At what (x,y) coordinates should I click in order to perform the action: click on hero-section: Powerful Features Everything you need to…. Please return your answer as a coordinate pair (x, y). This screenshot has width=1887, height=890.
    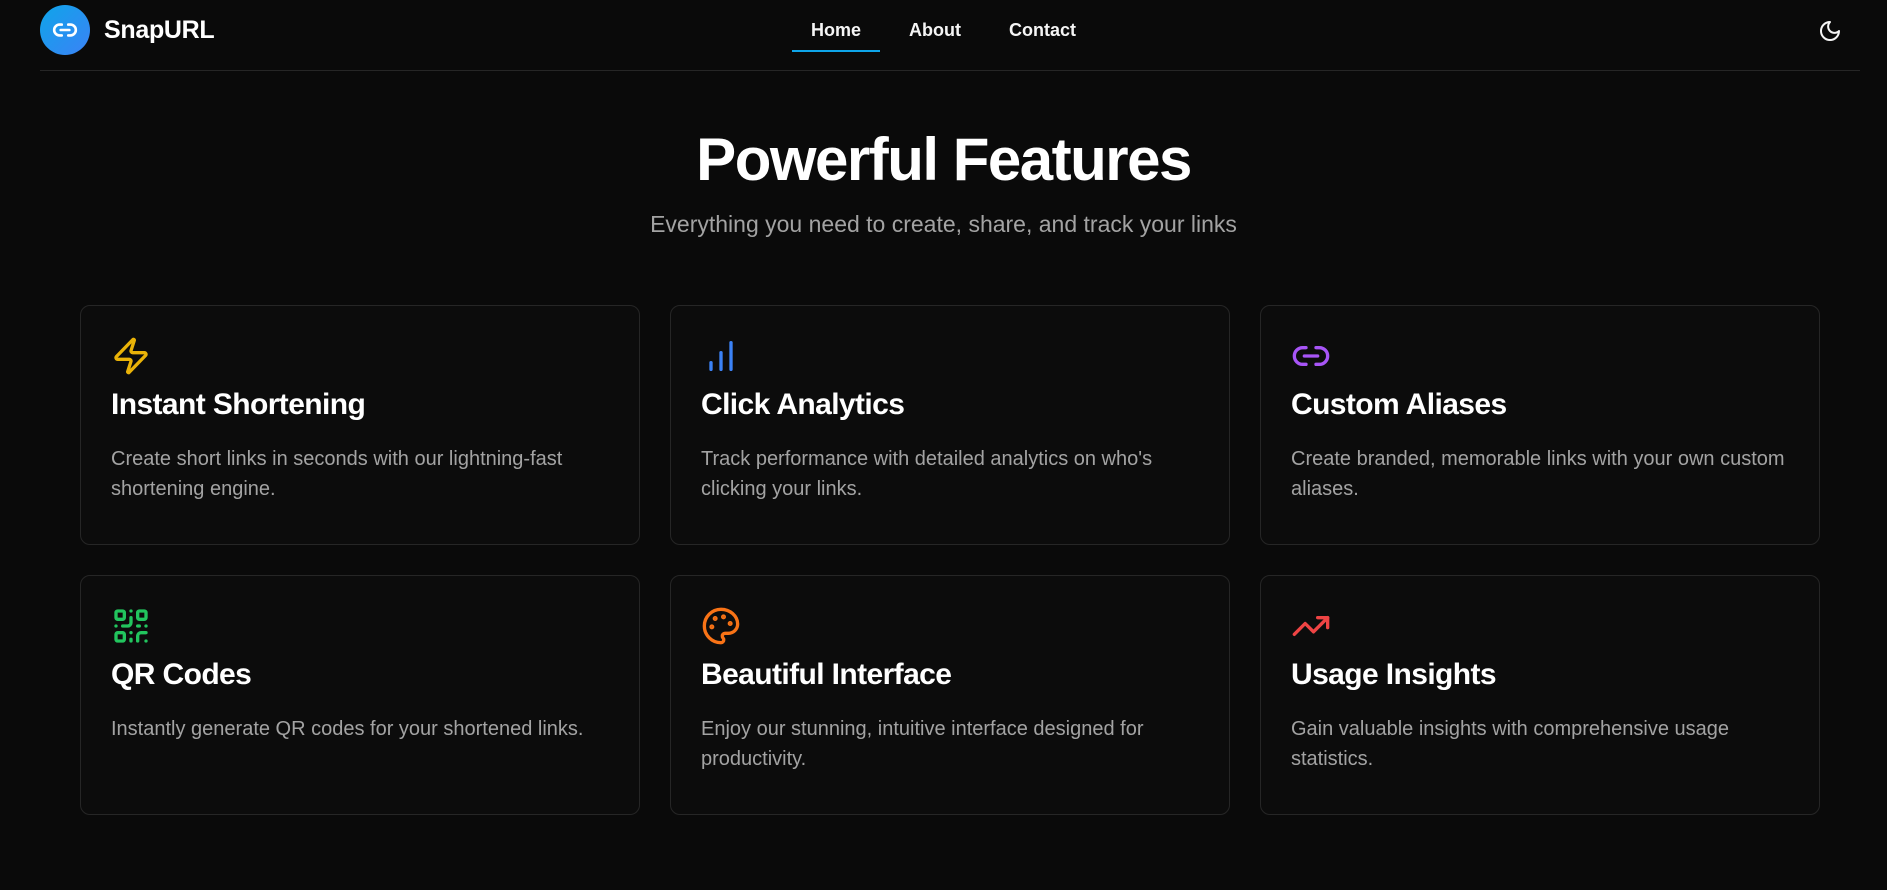
    Looking at the image, I should click on (943, 181).